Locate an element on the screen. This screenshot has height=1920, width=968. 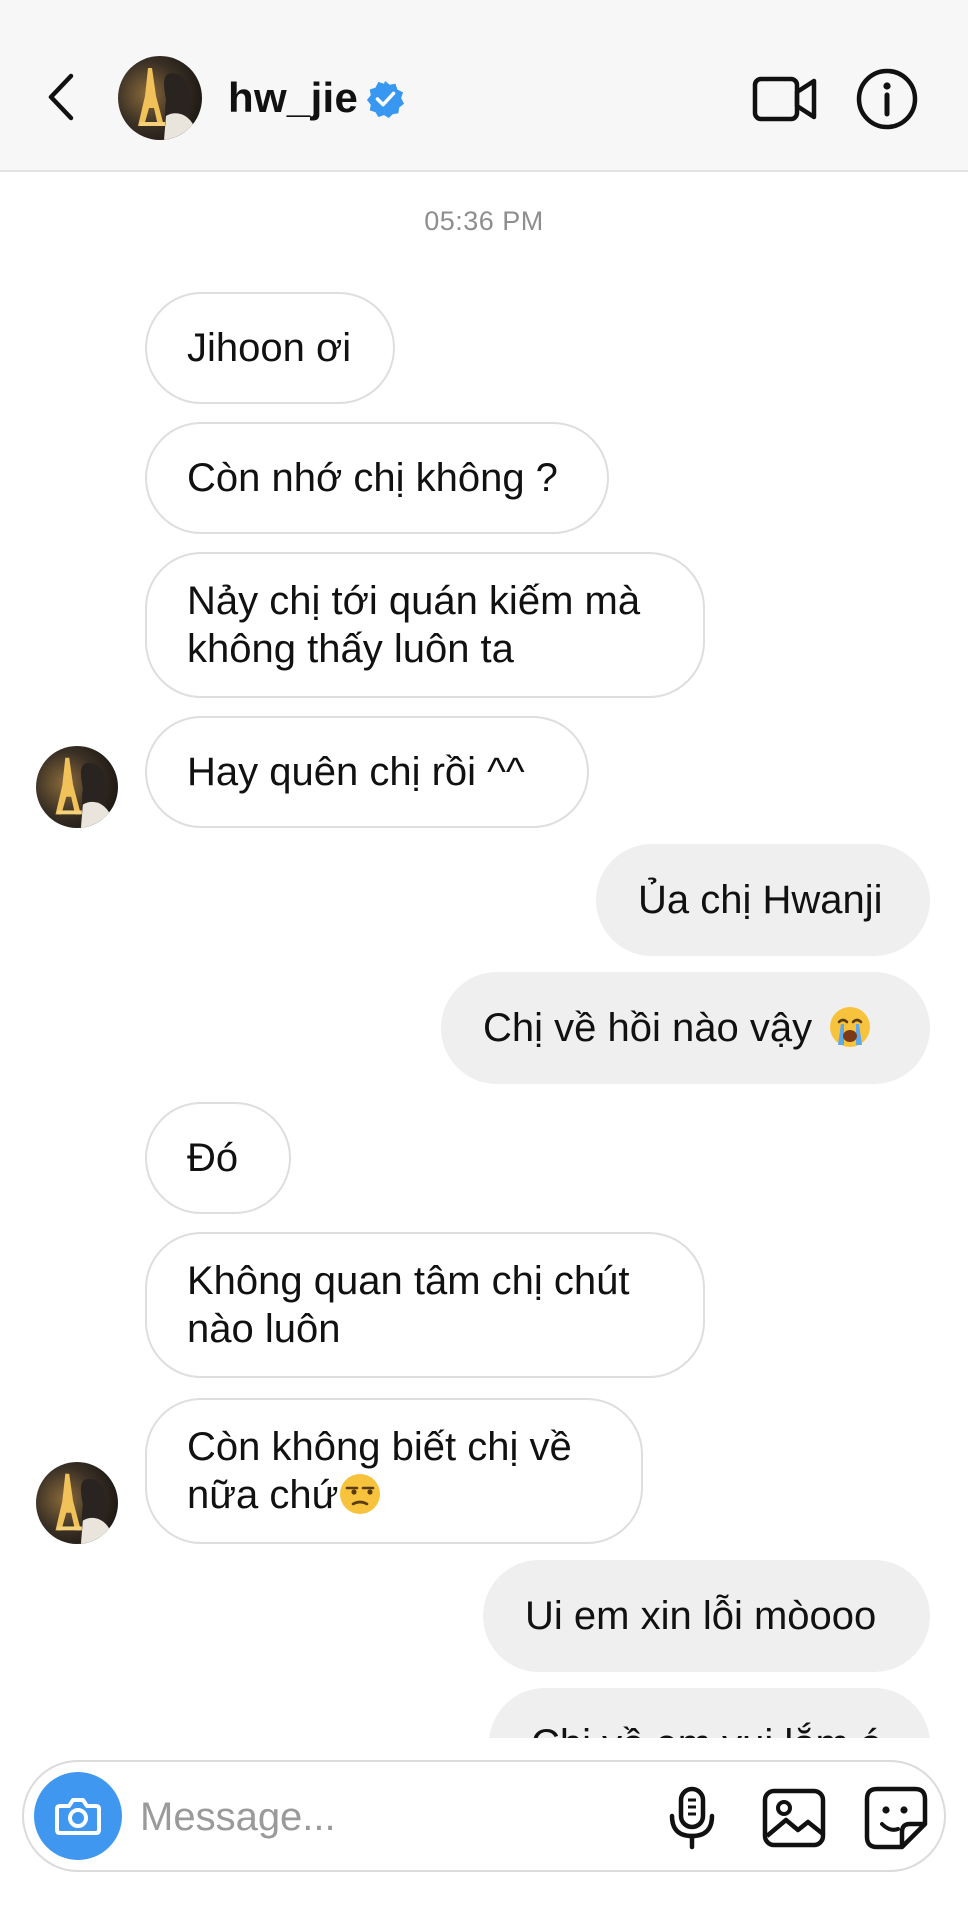
message-text: Ui em xin lỗi mòooo is located at coordinates (701, 1616).